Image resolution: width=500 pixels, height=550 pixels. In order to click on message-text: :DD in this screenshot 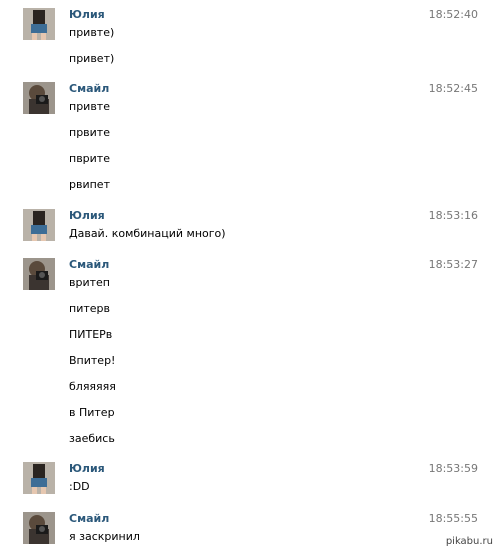, I will do `click(79, 486)`.